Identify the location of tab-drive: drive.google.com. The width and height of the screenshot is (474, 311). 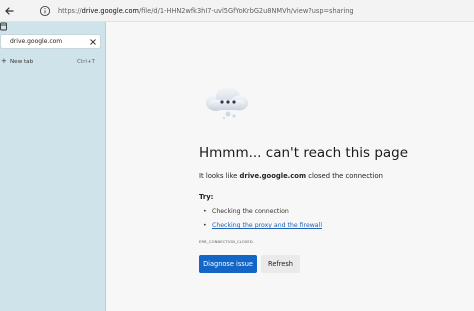
(50, 41).